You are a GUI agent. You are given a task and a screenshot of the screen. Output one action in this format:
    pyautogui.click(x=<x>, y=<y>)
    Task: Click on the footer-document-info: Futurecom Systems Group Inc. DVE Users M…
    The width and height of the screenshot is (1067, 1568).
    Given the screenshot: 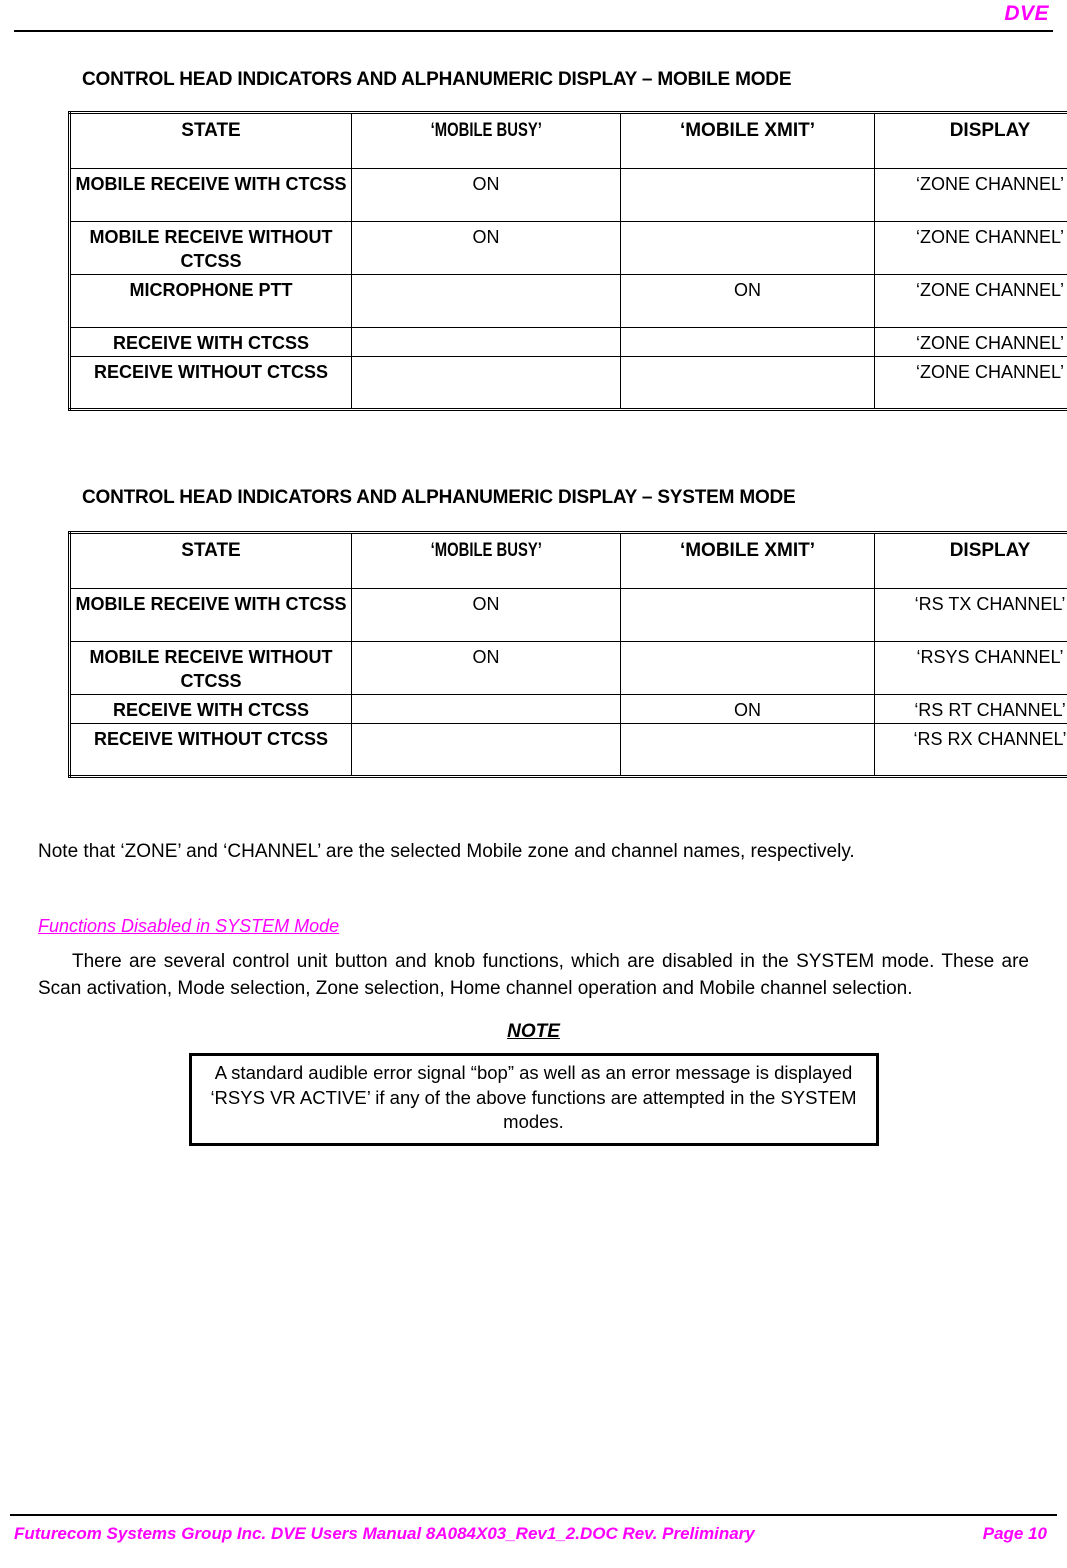 What is the action you would take?
    pyautogui.click(x=384, y=1533)
    